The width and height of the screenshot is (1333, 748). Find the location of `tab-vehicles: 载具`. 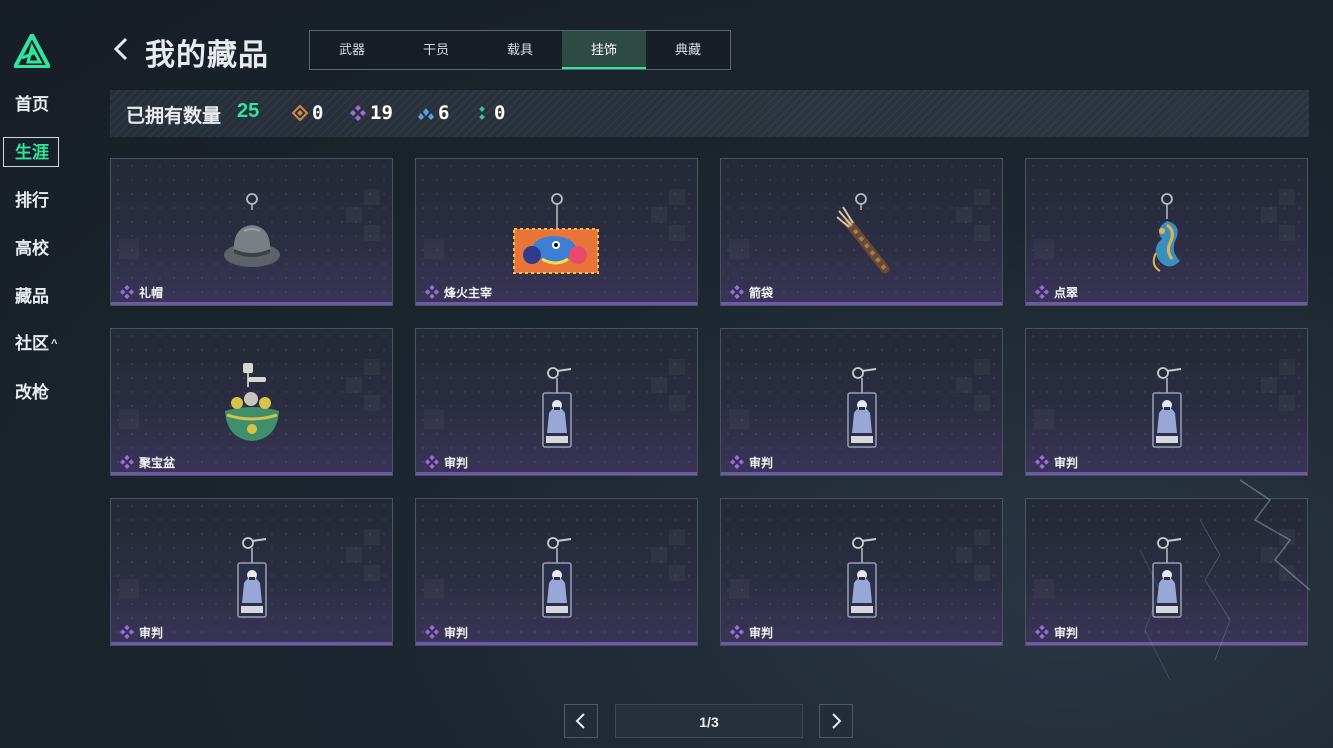

tab-vehicles: 载具 is located at coordinates (520, 50).